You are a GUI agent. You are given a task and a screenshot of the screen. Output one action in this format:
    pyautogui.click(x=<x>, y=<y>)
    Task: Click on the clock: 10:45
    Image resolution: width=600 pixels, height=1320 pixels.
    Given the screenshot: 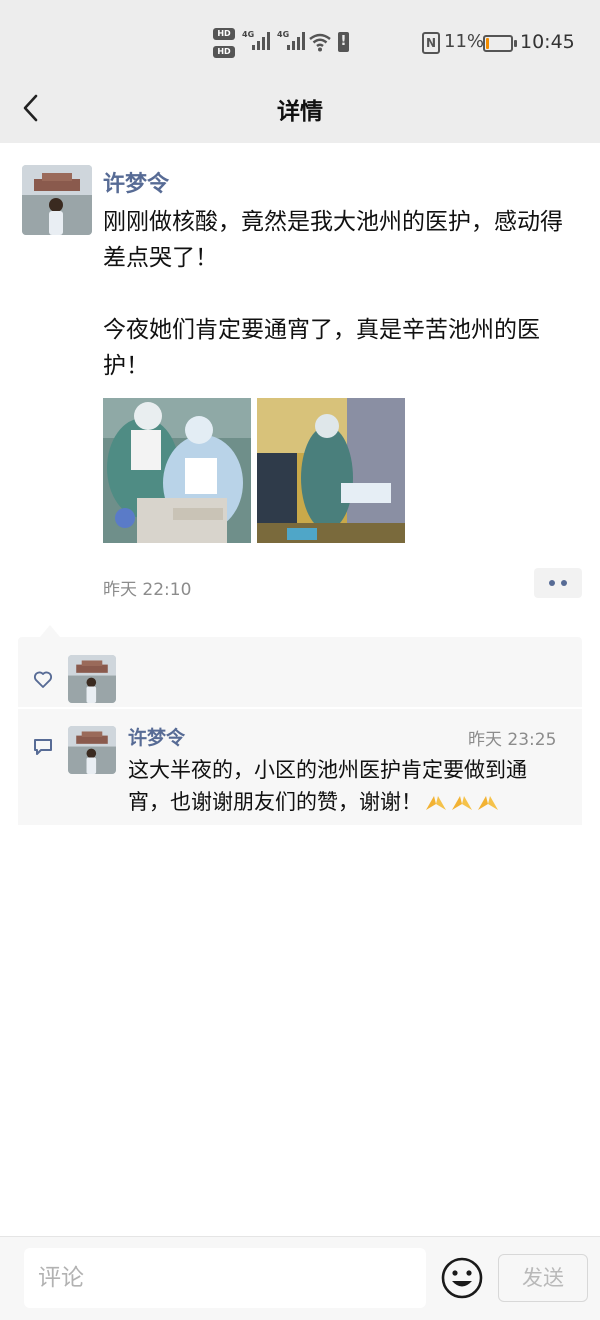 What is the action you would take?
    pyautogui.click(x=547, y=42)
    